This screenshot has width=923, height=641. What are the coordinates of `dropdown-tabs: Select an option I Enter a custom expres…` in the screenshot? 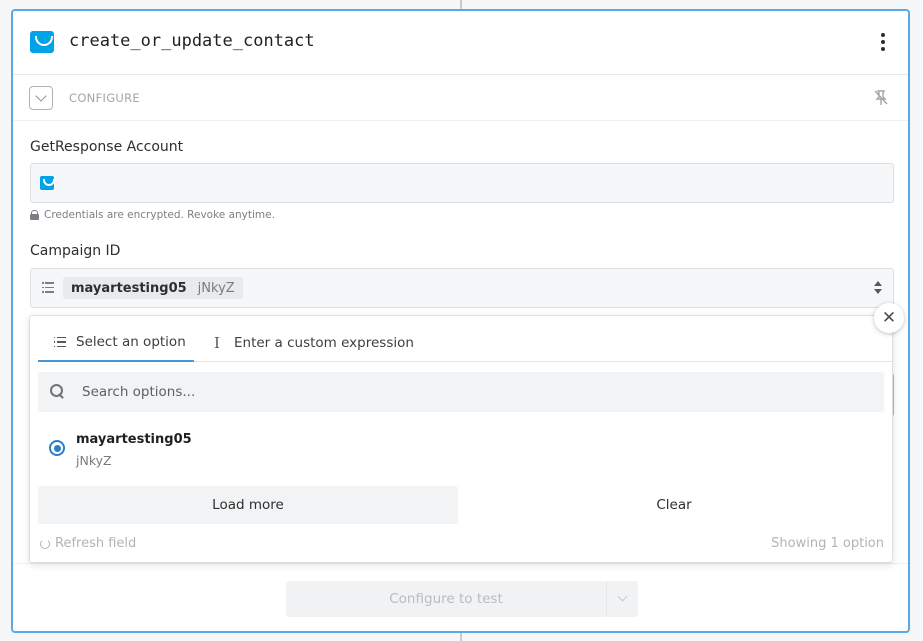 It's located at (466, 343).